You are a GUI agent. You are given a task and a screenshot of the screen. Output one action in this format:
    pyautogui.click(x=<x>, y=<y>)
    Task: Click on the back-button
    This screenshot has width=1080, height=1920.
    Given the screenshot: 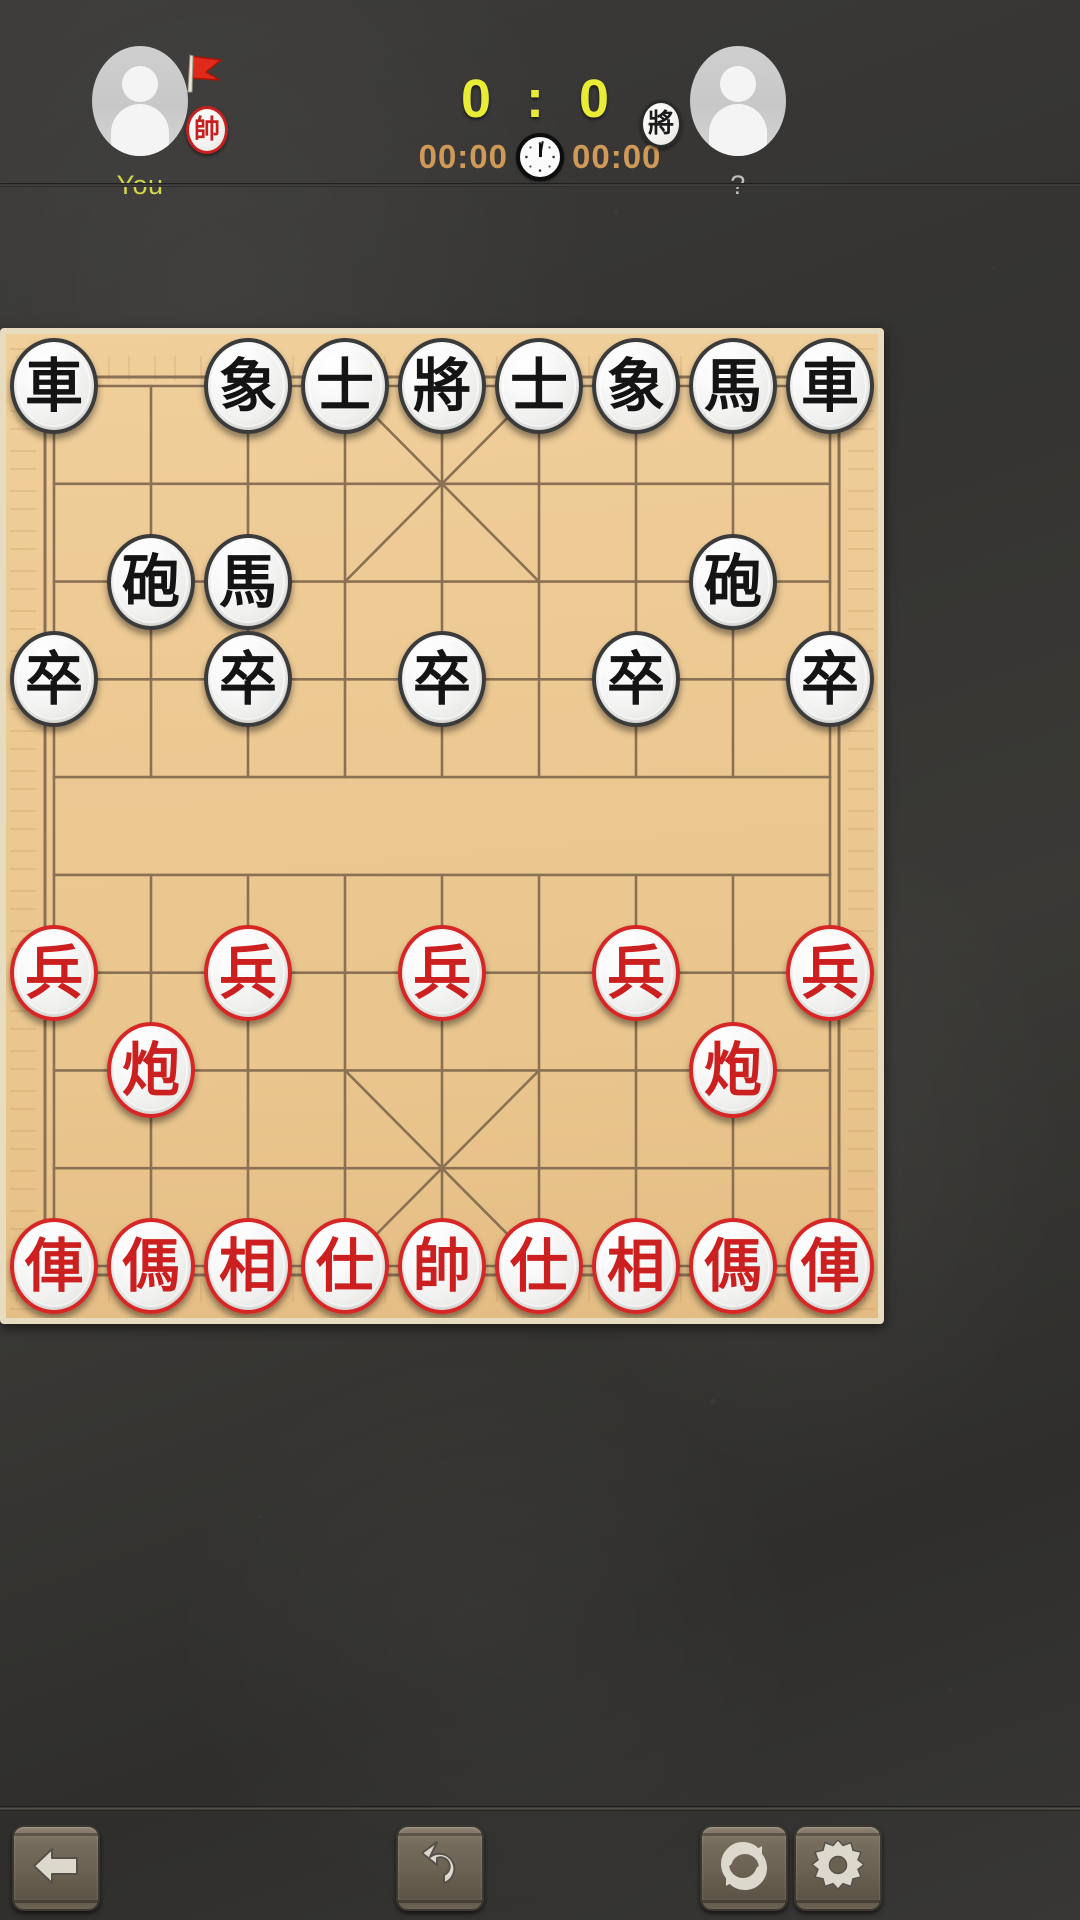 What is the action you would take?
    pyautogui.click(x=56, y=1868)
    